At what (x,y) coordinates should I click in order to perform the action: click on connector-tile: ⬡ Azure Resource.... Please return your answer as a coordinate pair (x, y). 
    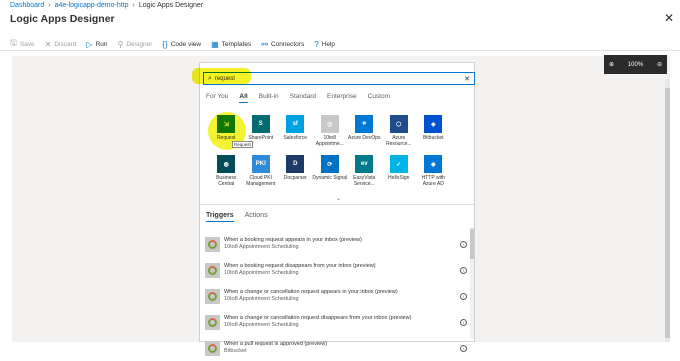
    Looking at the image, I should click on (399, 134).